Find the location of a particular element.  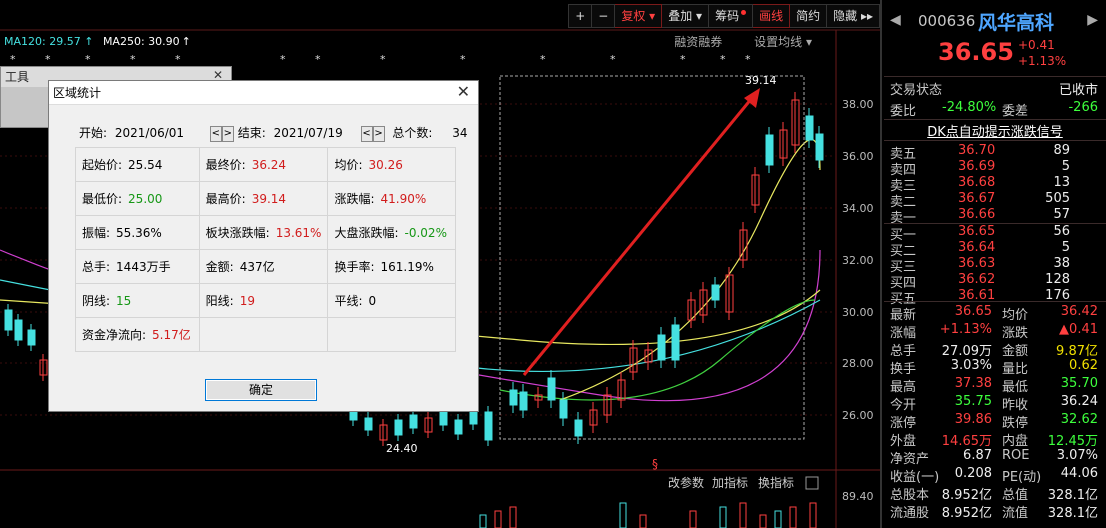

level-volume: 56 is located at coordinates (1061, 231).